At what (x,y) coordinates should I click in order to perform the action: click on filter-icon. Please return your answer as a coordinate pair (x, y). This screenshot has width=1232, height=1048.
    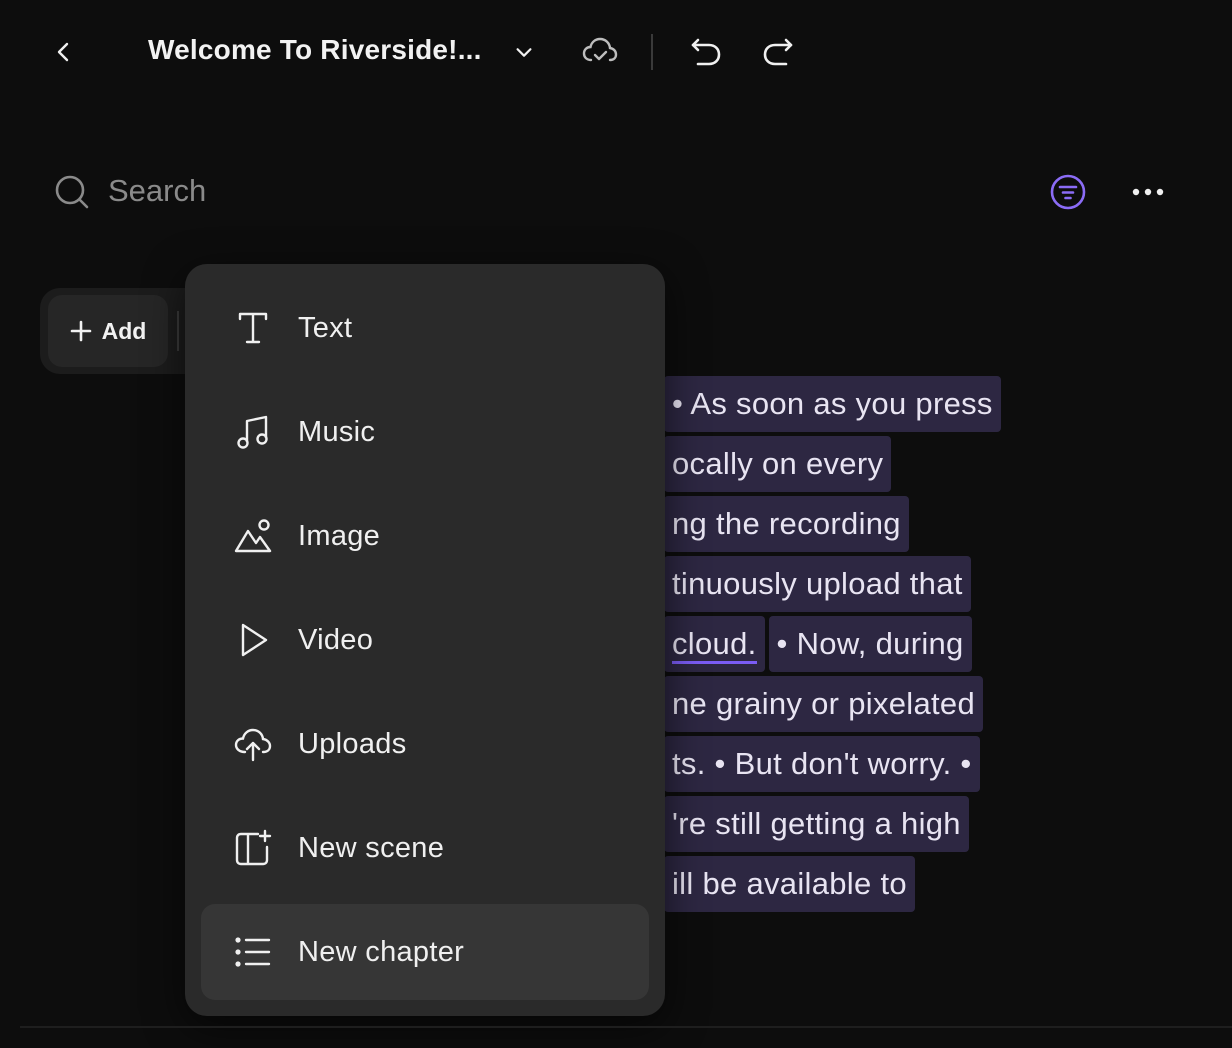
    Looking at the image, I should click on (1068, 192).